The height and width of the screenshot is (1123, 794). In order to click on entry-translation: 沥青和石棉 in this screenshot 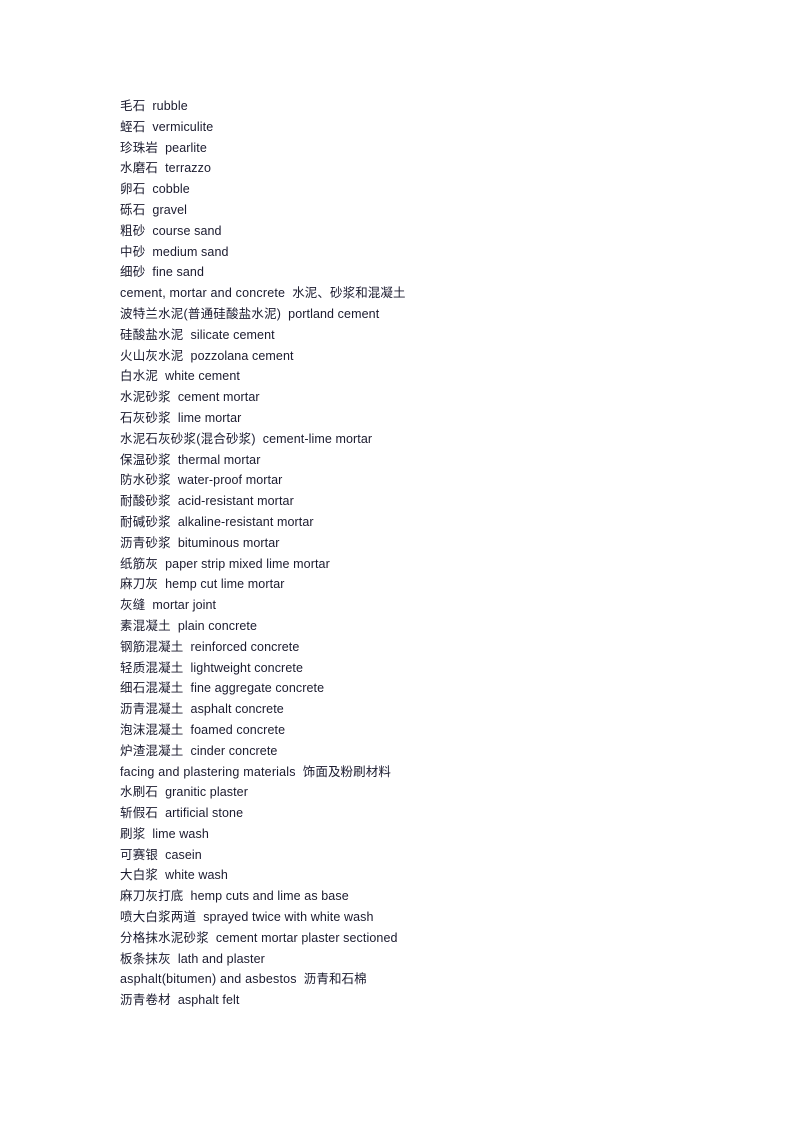, I will do `click(335, 979)`.